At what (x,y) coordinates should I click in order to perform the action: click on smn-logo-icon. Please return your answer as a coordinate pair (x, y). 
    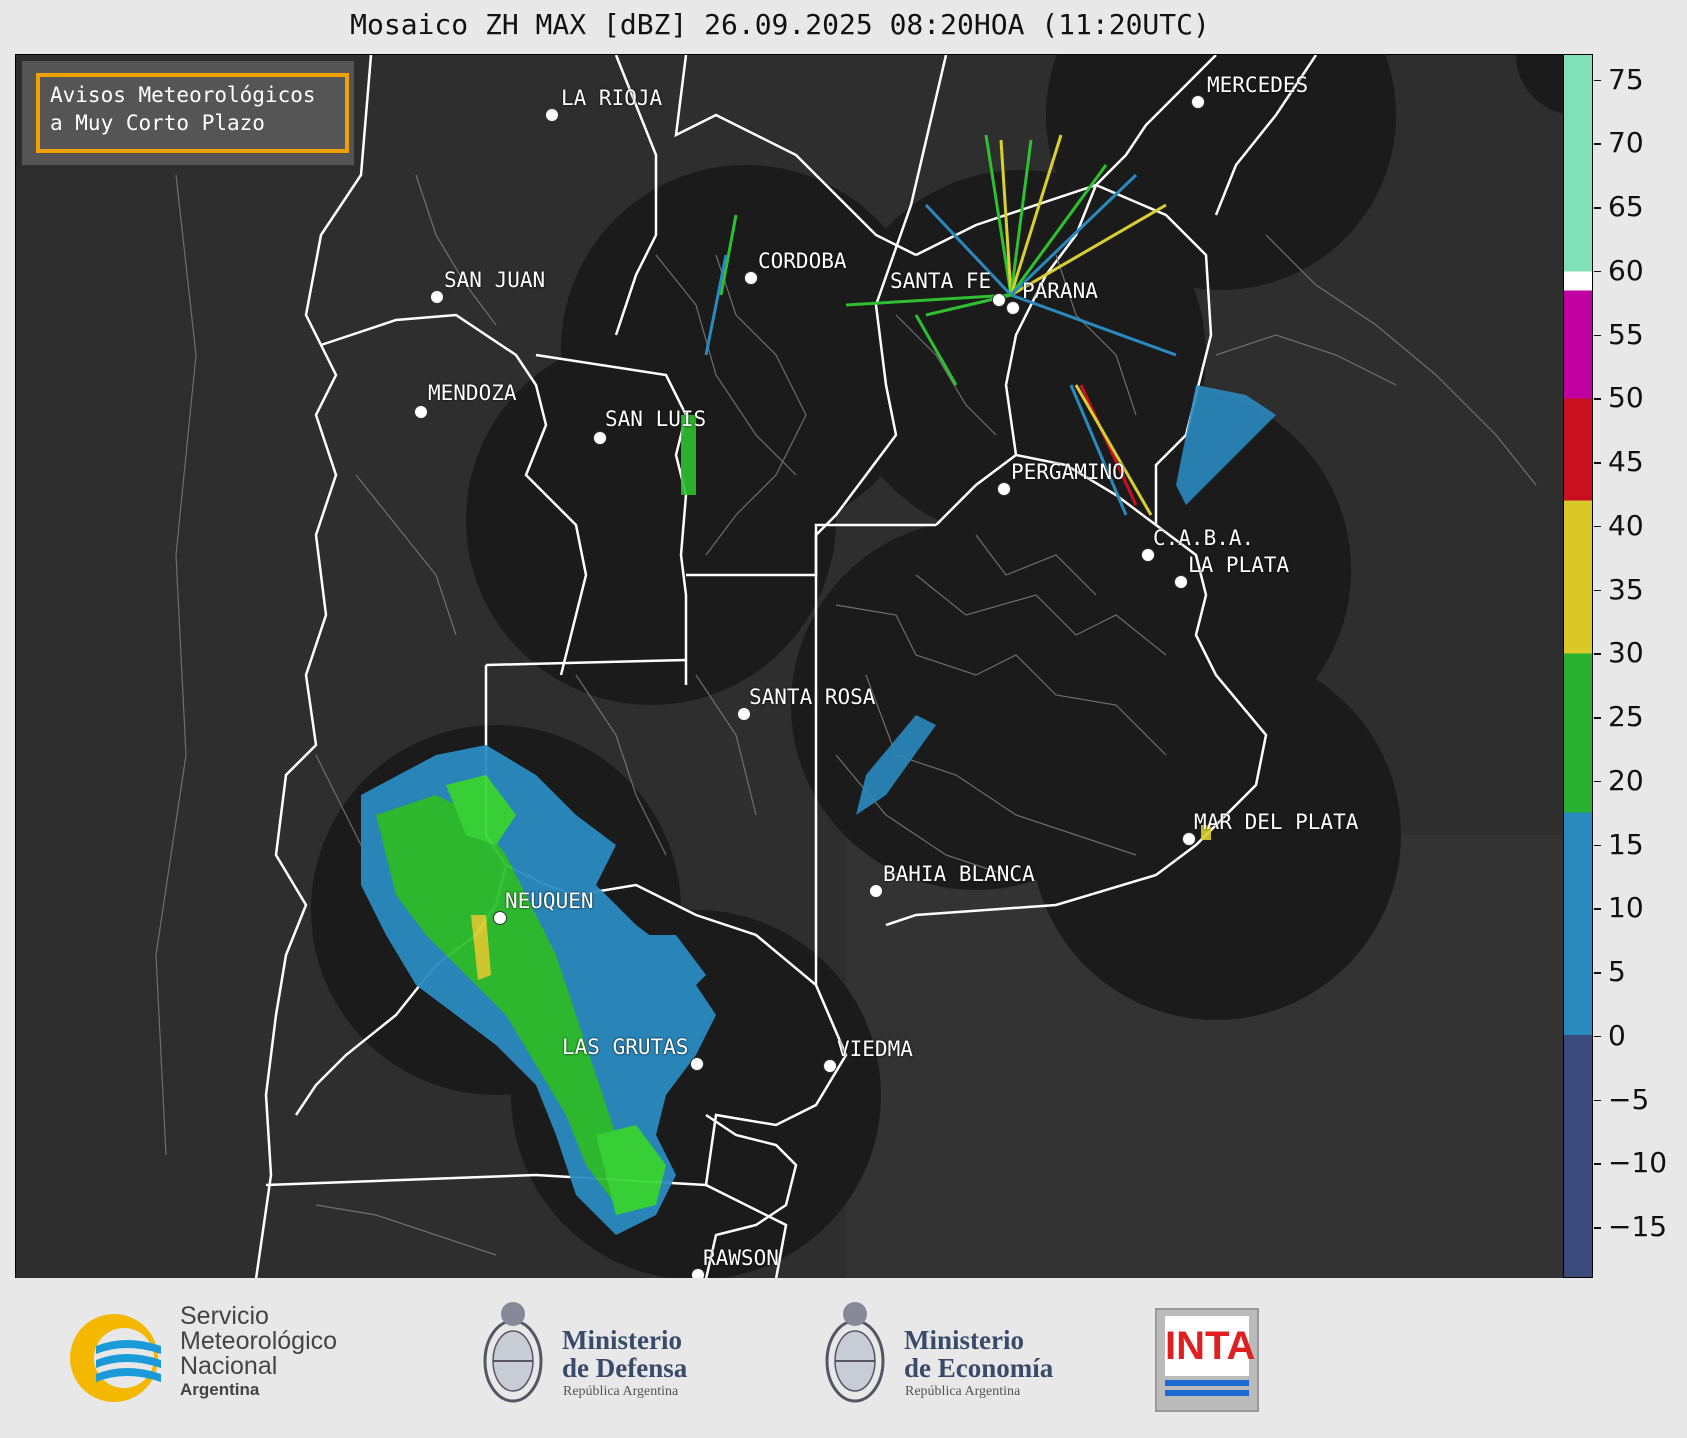
    Looking at the image, I should click on (115, 1358).